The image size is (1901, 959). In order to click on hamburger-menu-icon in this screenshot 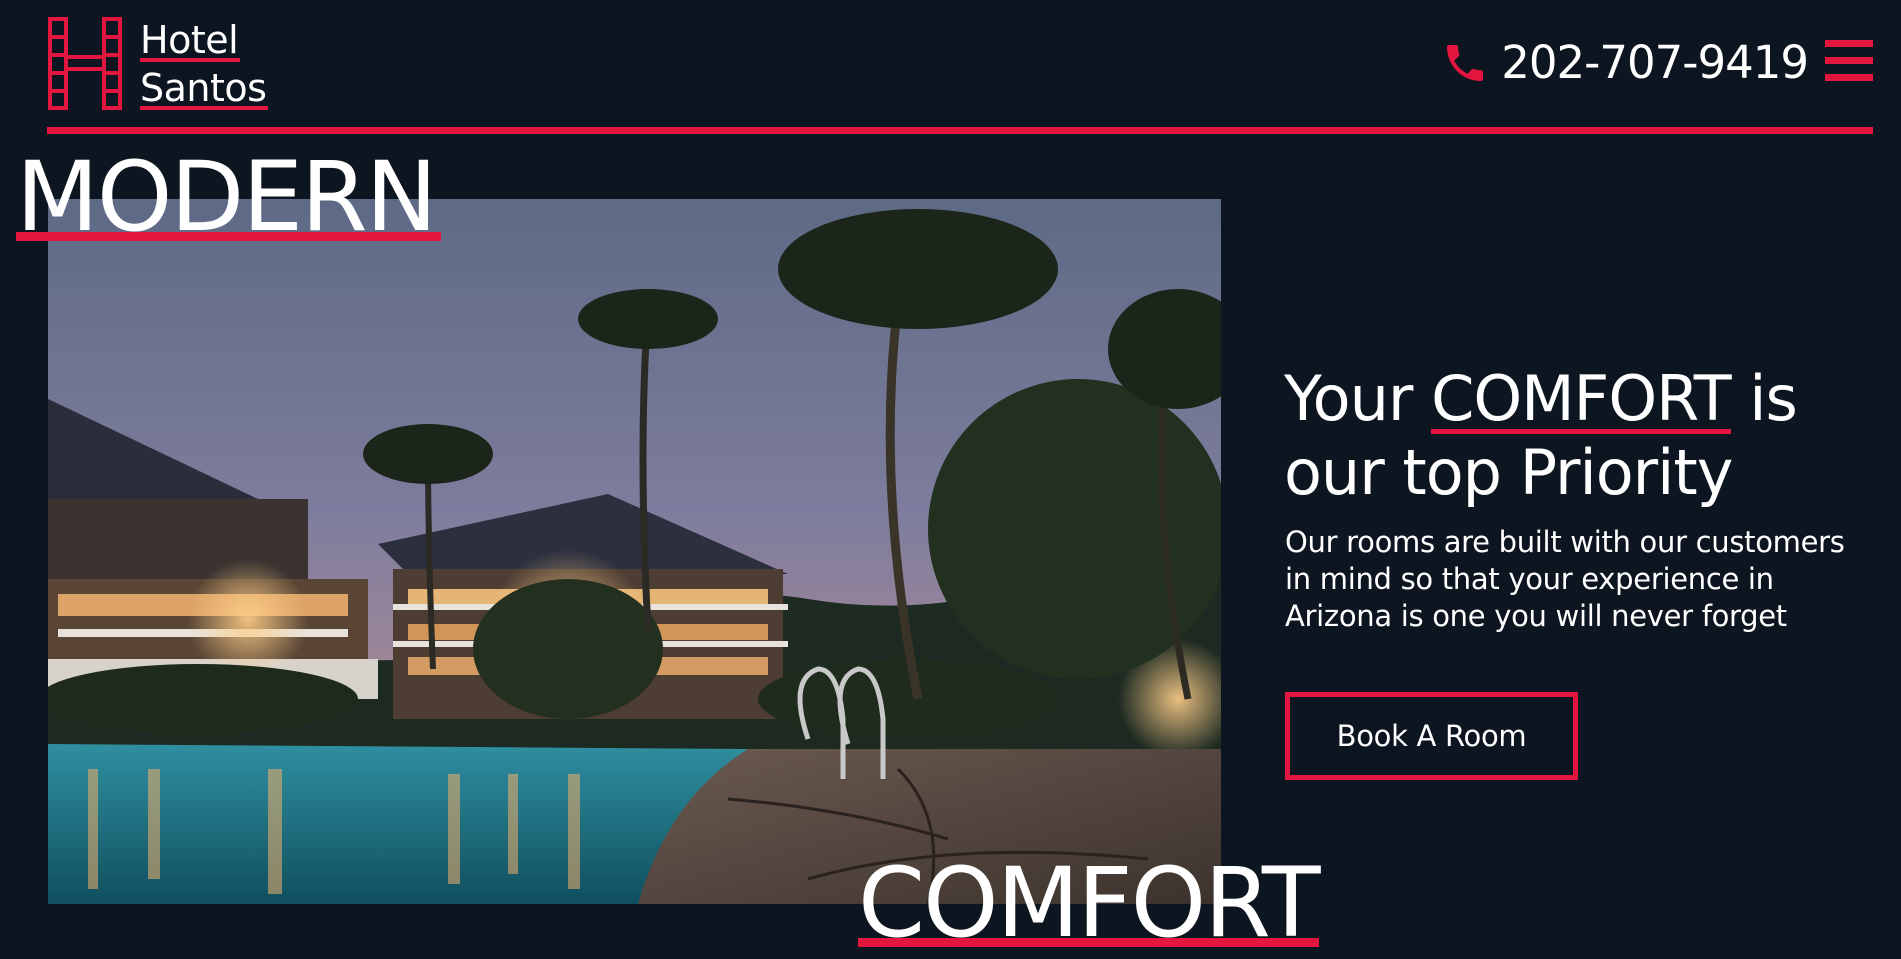, I will do `click(1849, 64)`.